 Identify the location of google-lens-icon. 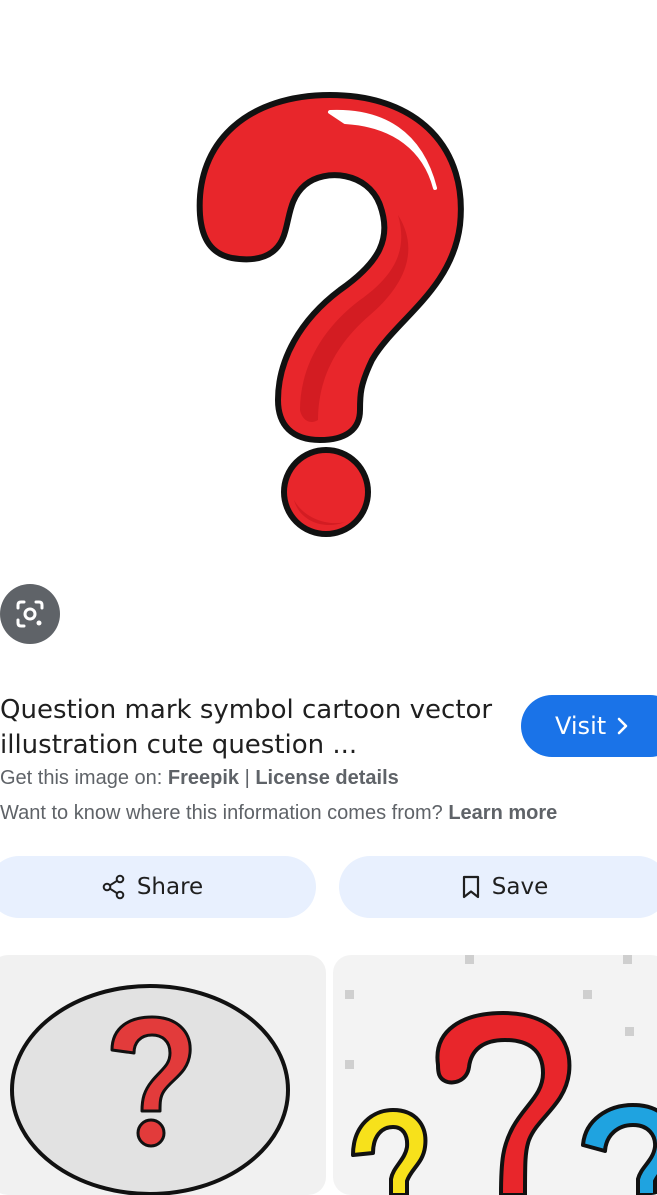
(30, 614).